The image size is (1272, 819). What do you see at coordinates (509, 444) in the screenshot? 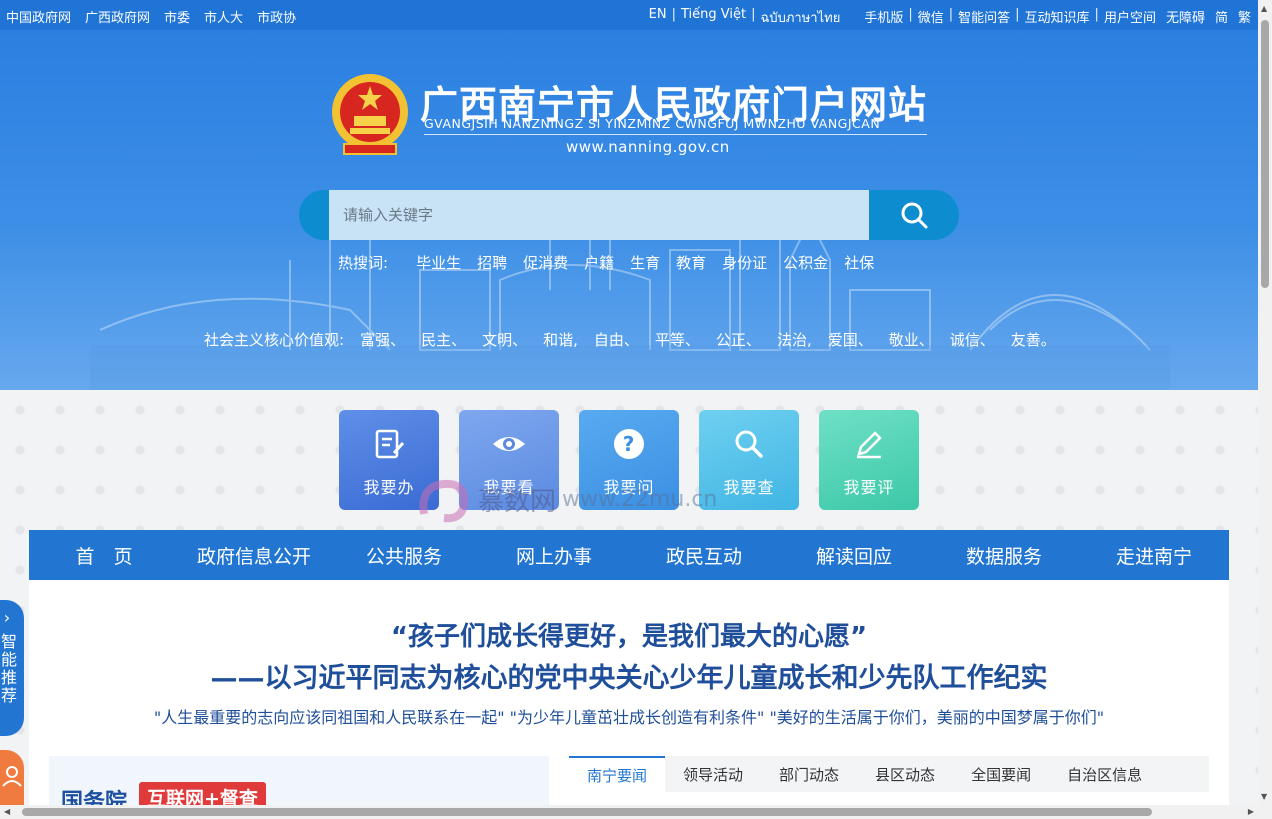
I see `eye-icon` at bounding box center [509, 444].